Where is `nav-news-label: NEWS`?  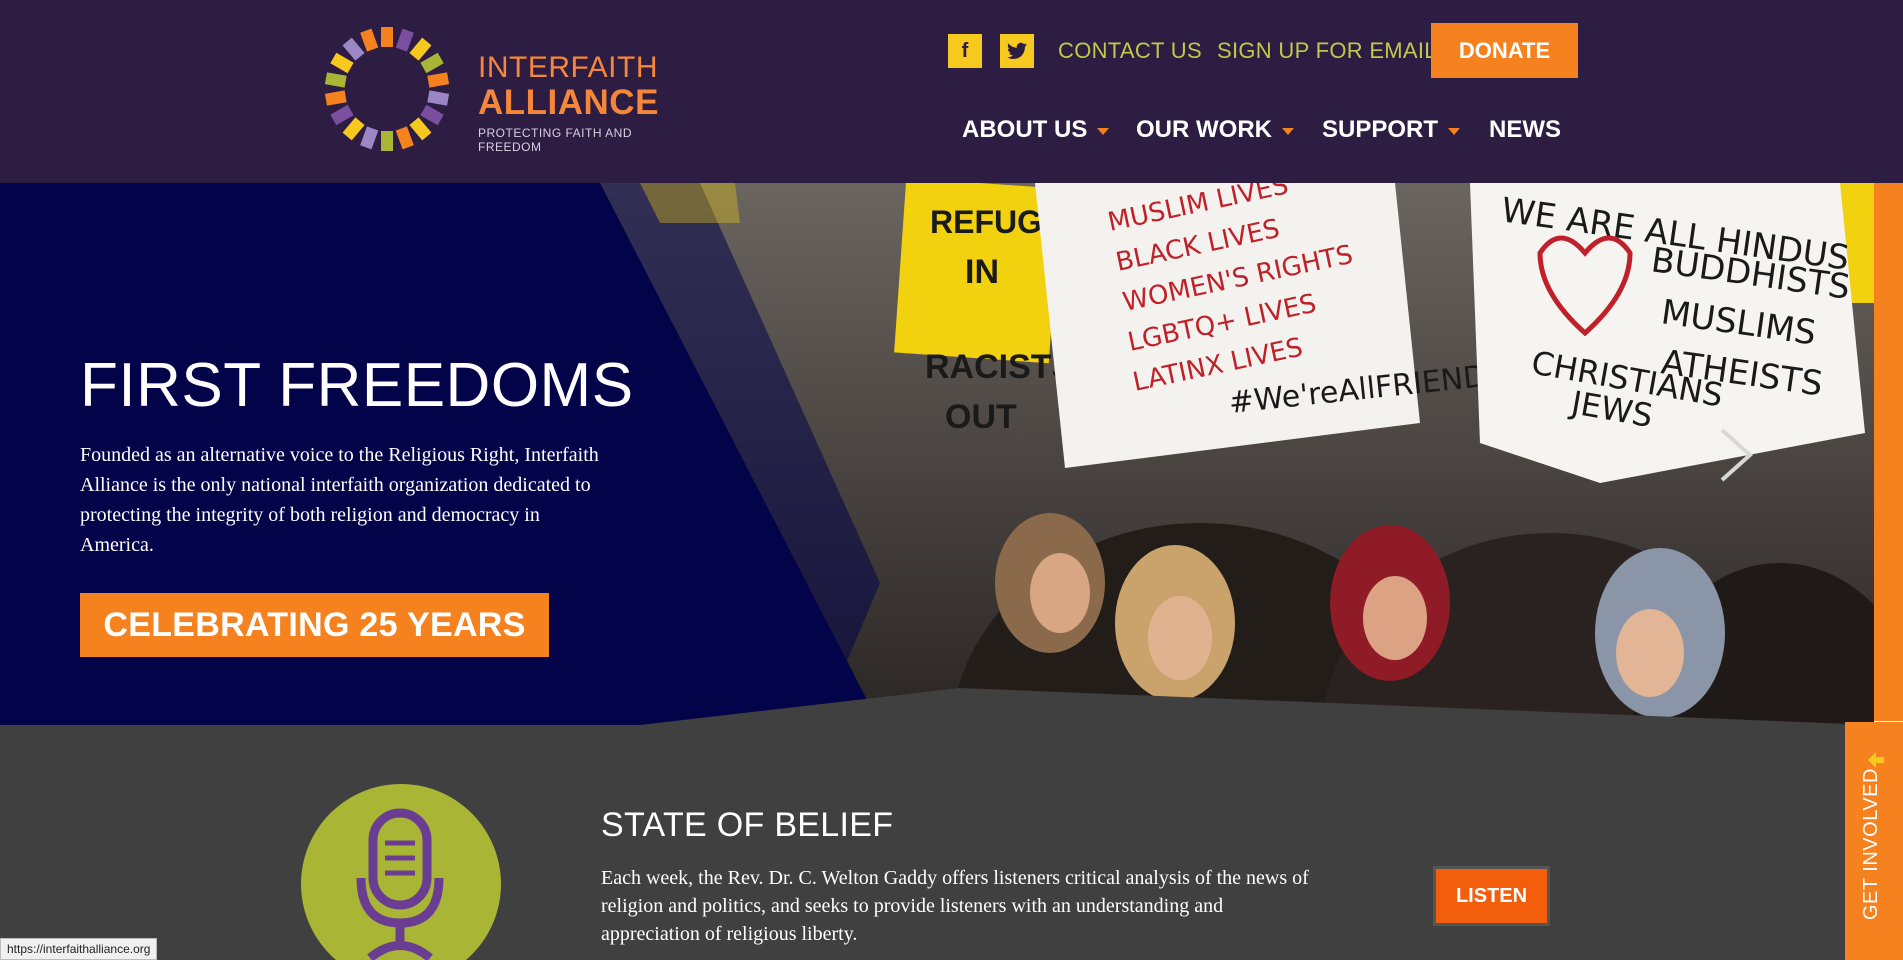 nav-news-label: NEWS is located at coordinates (1525, 129).